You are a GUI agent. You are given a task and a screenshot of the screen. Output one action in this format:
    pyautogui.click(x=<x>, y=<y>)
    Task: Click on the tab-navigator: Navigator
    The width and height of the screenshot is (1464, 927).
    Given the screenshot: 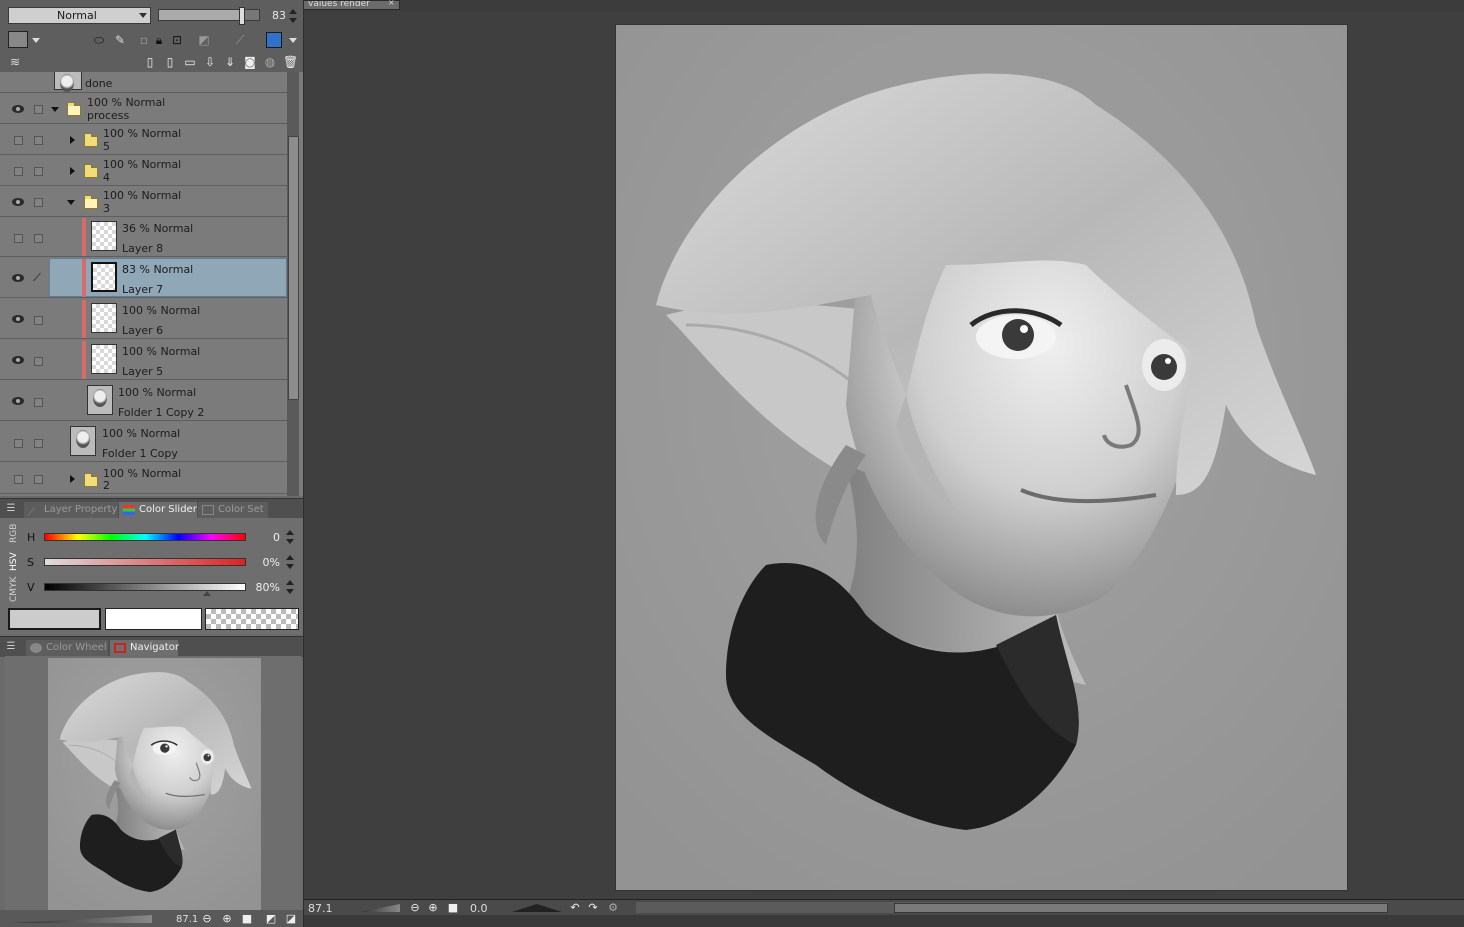 What is the action you would take?
    pyautogui.click(x=144, y=648)
    